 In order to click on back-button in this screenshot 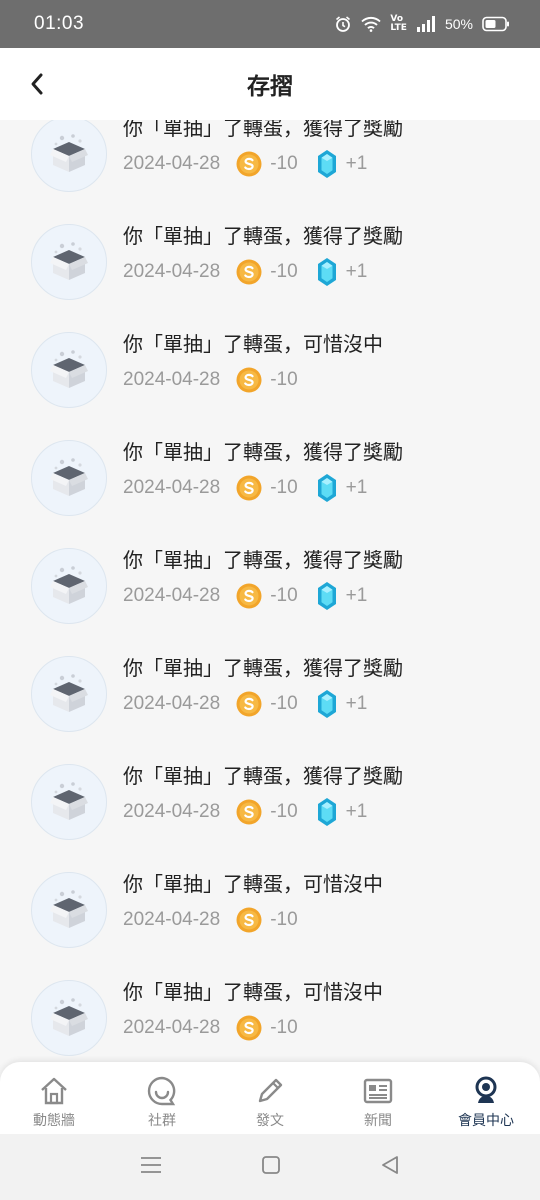, I will do `click(37, 84)`.